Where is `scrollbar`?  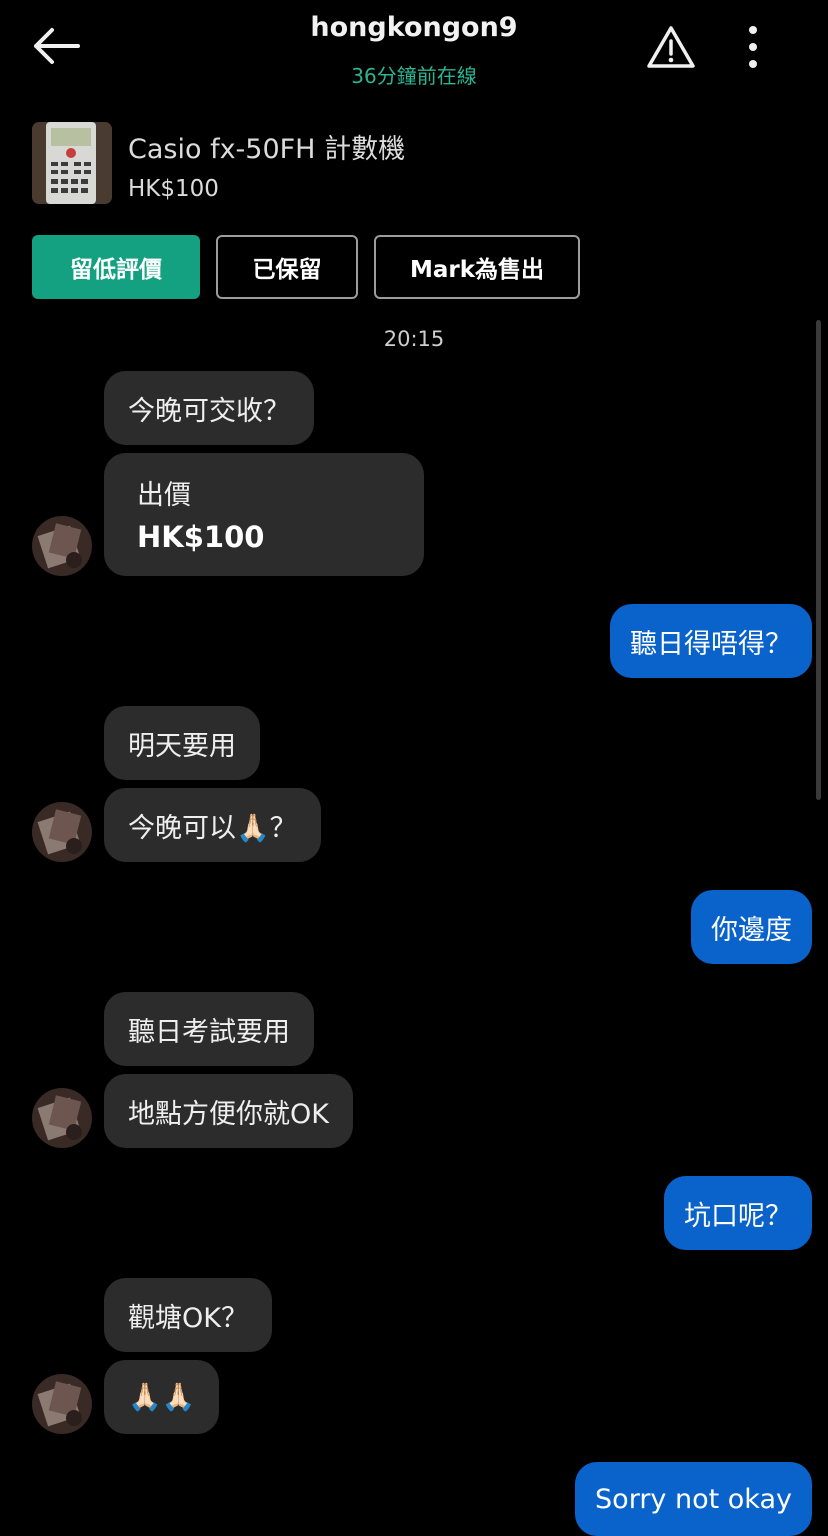 scrollbar is located at coordinates (818, 560).